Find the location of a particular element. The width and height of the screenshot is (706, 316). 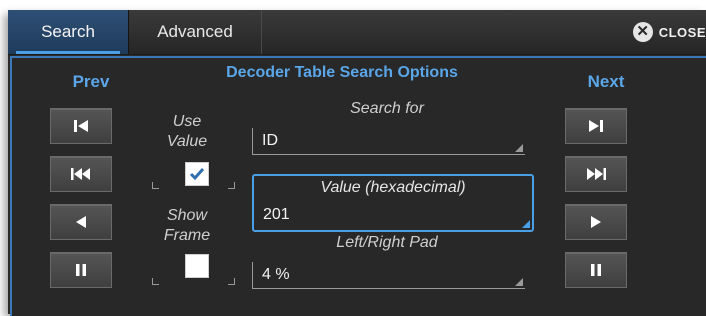

next-last-button is located at coordinates (596, 126).